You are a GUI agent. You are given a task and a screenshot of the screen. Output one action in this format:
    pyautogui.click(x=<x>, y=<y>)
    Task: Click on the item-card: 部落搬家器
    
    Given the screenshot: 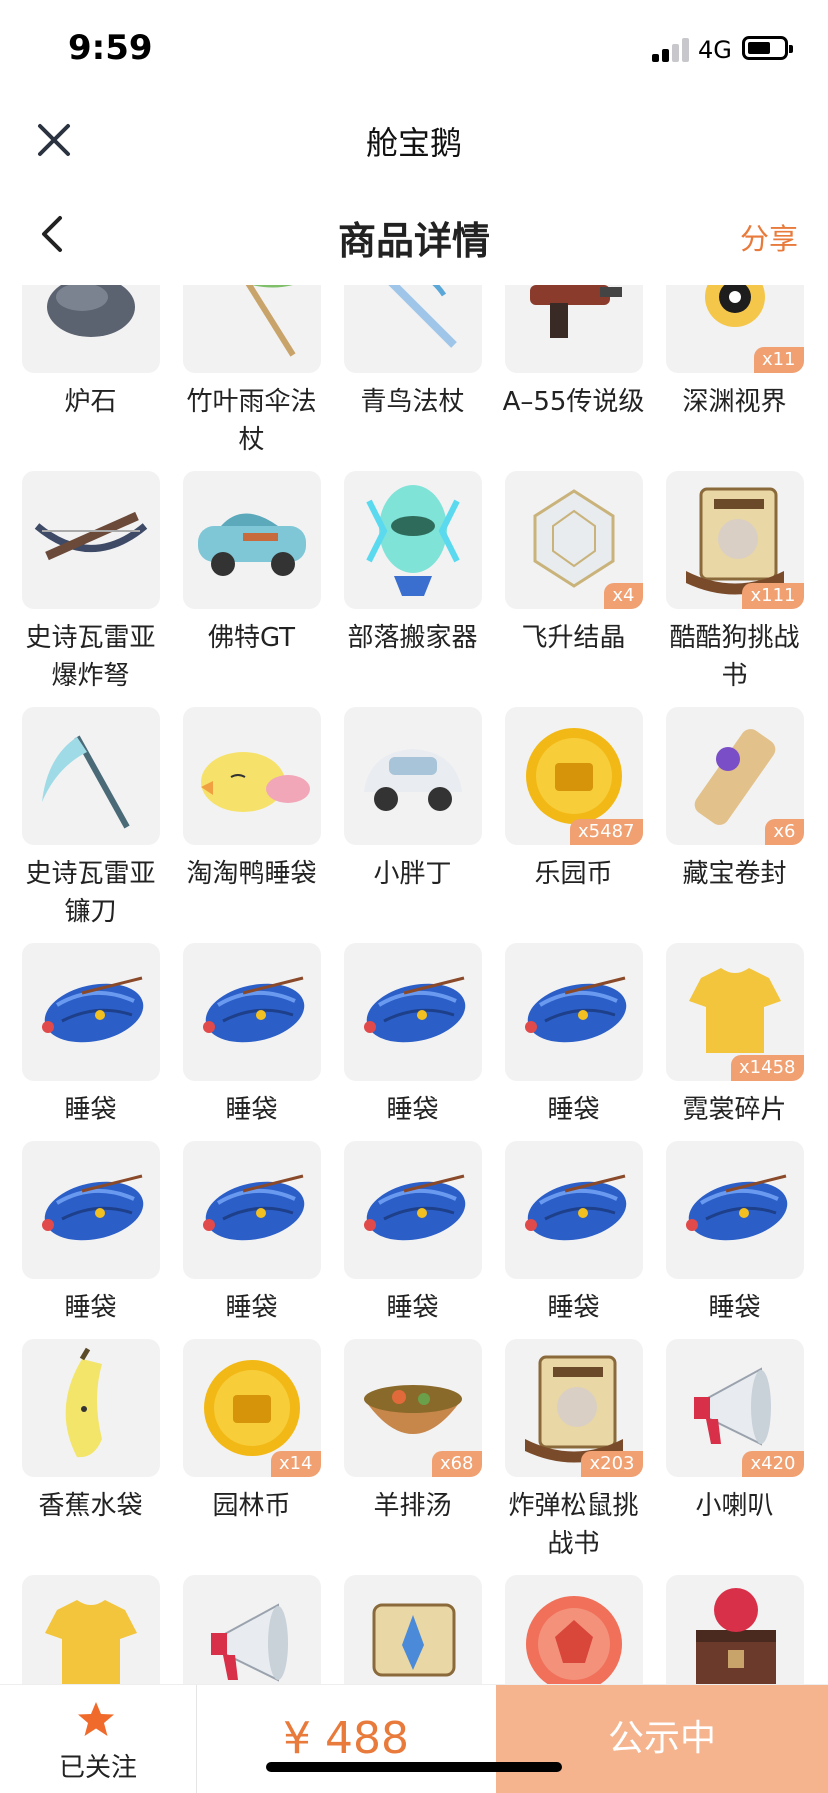 What is the action you would take?
    pyautogui.click(x=412, y=589)
    